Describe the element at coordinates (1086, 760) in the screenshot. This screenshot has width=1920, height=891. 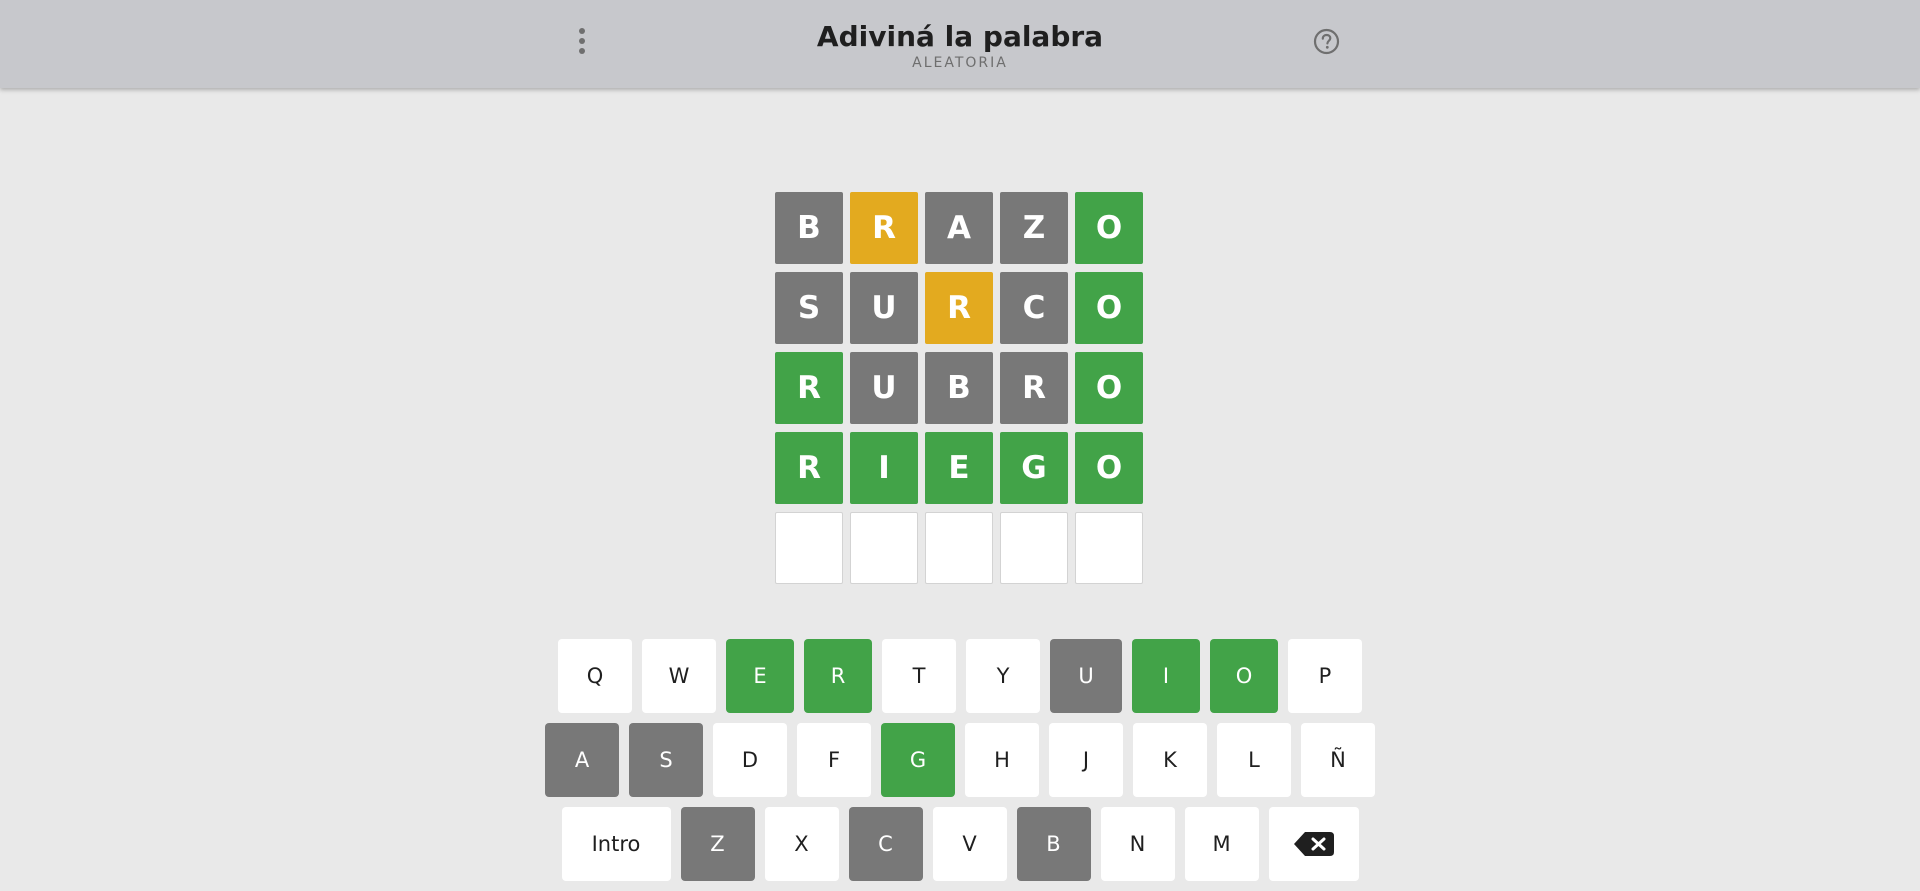
I see `letter-key: J` at that location.